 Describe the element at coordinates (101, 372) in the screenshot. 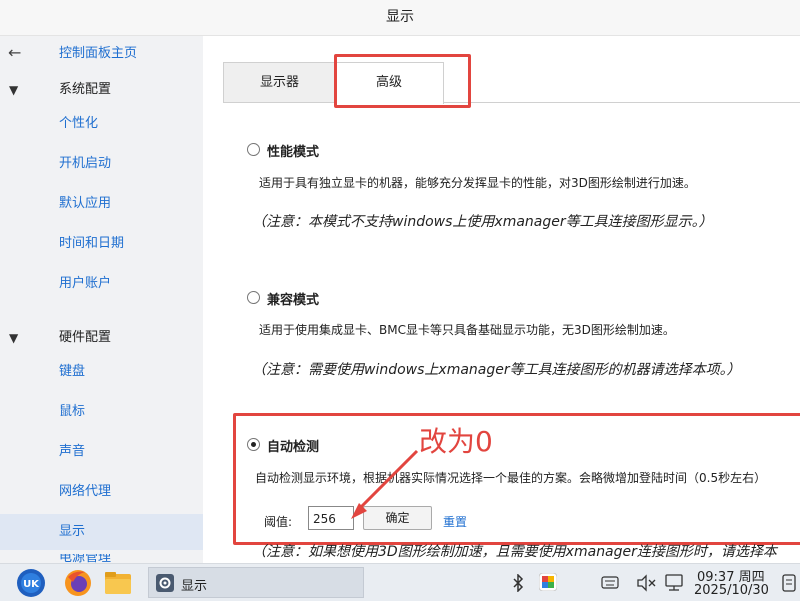

I see `sidebar-item-keyboard: 键盘` at that location.